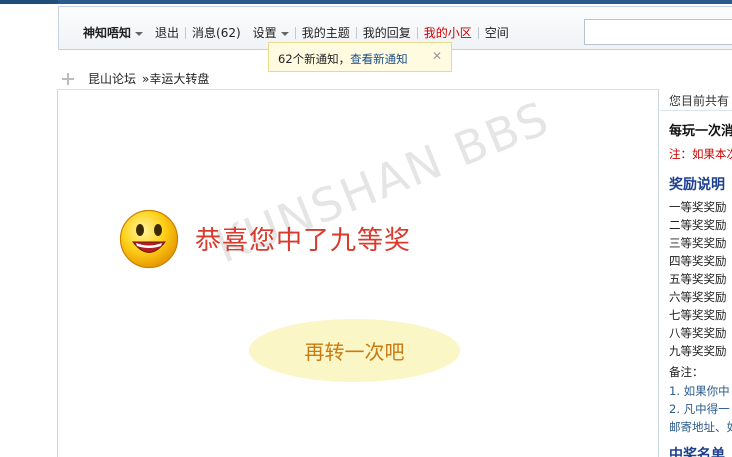 The image size is (732, 457). I want to click on username-menu: 神知唔知, so click(113, 33).